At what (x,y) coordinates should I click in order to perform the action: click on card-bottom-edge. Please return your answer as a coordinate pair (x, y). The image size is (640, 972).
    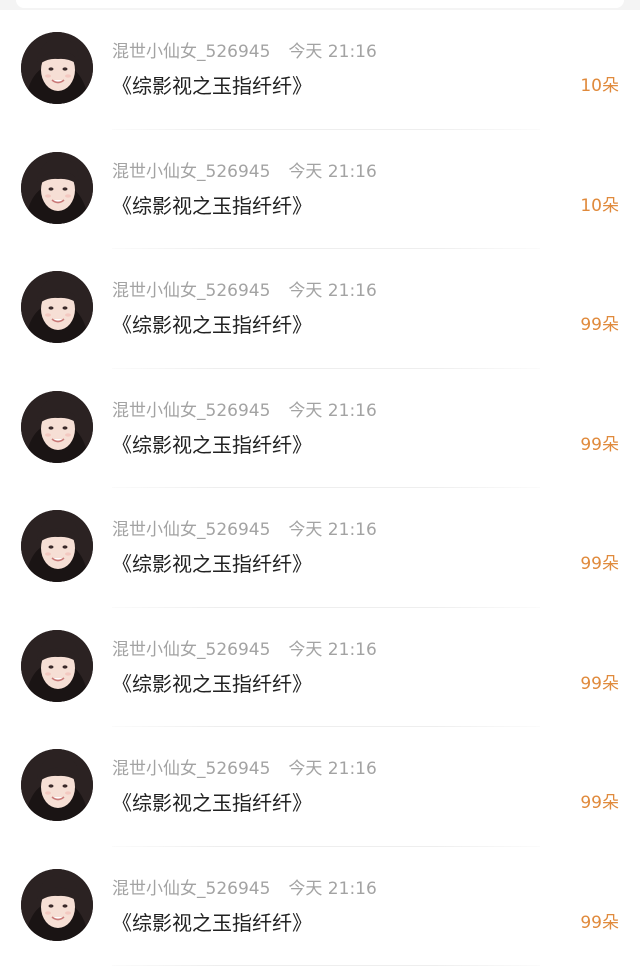
    Looking at the image, I should click on (320, 4).